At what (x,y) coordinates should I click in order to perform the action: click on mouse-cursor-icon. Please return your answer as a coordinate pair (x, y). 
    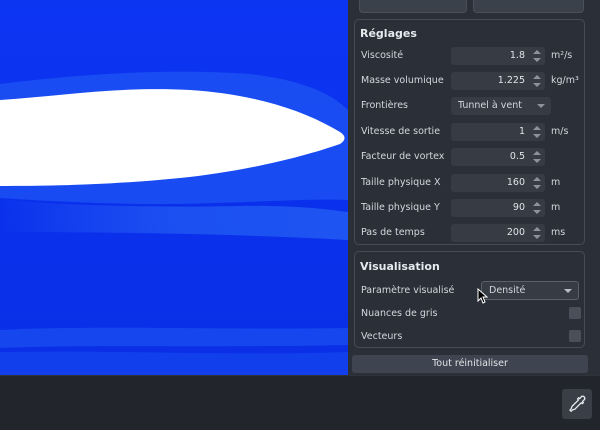
    Looking at the image, I should click on (483, 296).